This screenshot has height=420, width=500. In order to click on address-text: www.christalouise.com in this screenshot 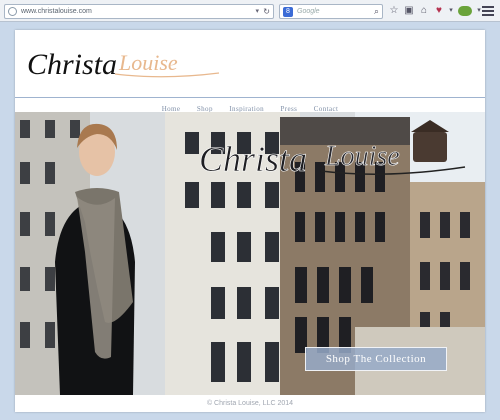, I will do `click(56, 11)`.